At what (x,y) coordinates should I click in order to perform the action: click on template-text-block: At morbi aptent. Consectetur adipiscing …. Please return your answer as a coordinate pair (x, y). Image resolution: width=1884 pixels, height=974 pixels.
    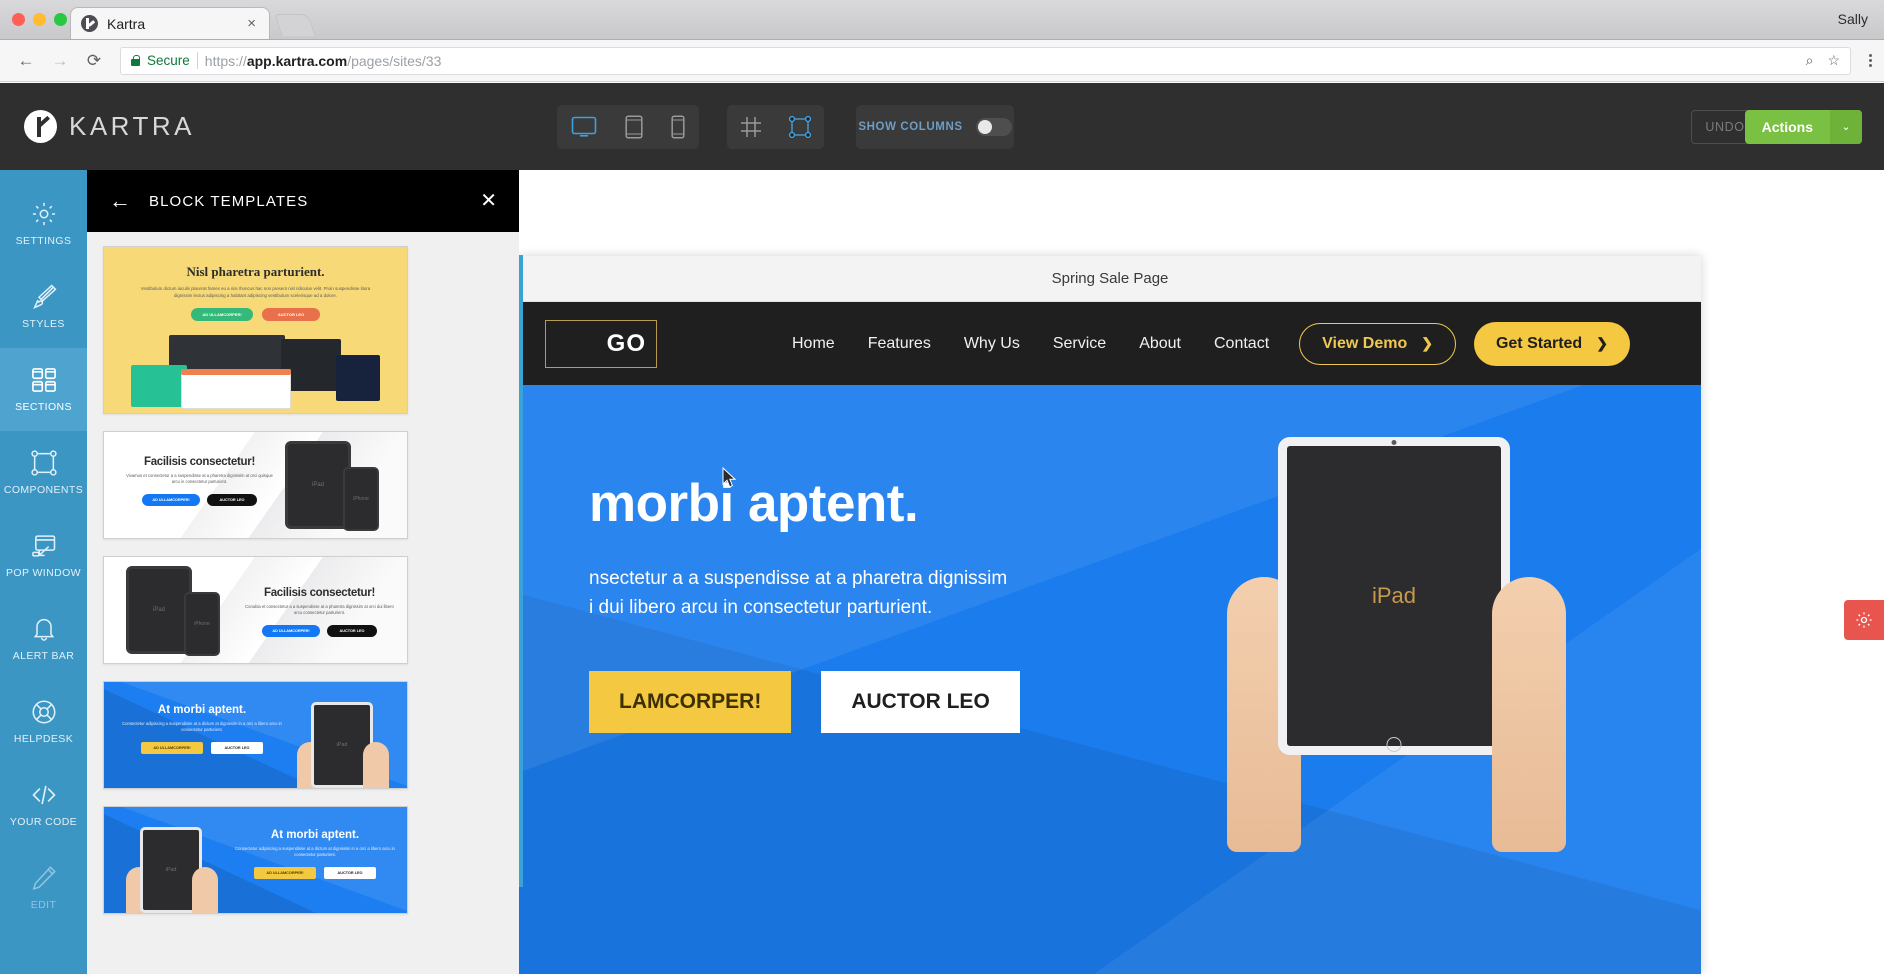
    Looking at the image, I should click on (315, 854).